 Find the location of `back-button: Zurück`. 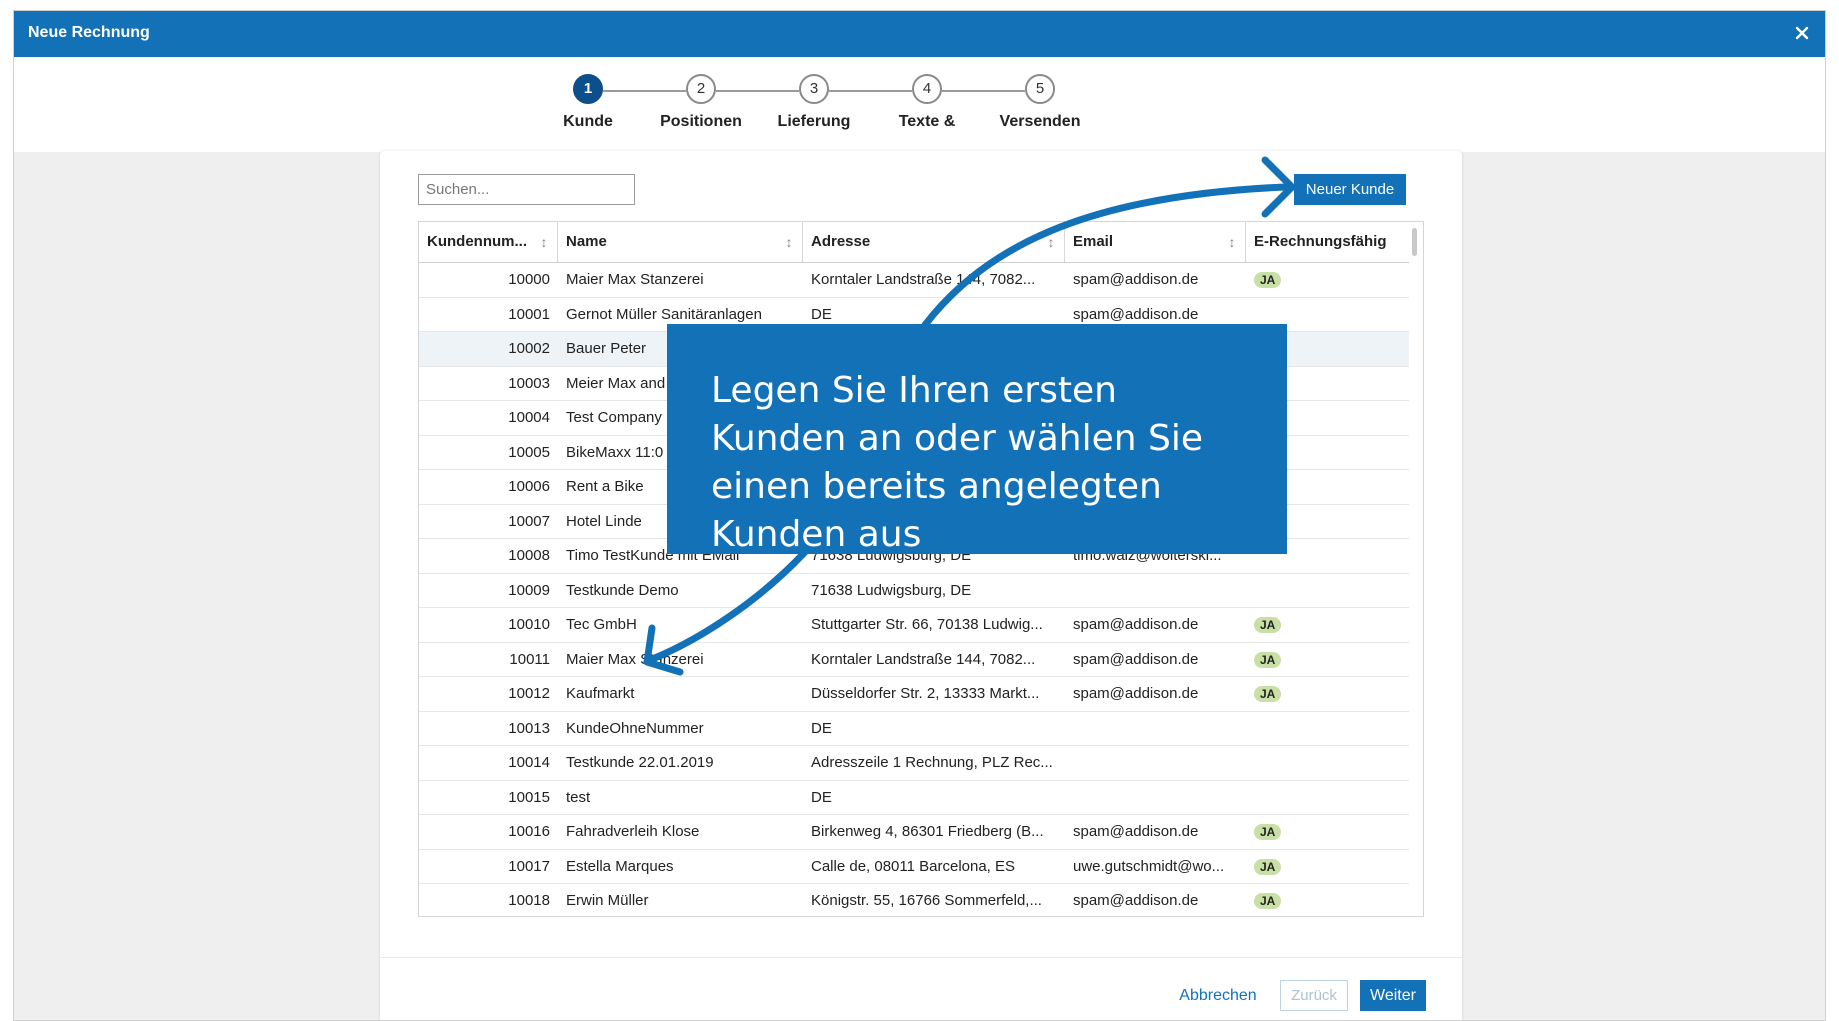

back-button: Zurück is located at coordinates (1314, 995).